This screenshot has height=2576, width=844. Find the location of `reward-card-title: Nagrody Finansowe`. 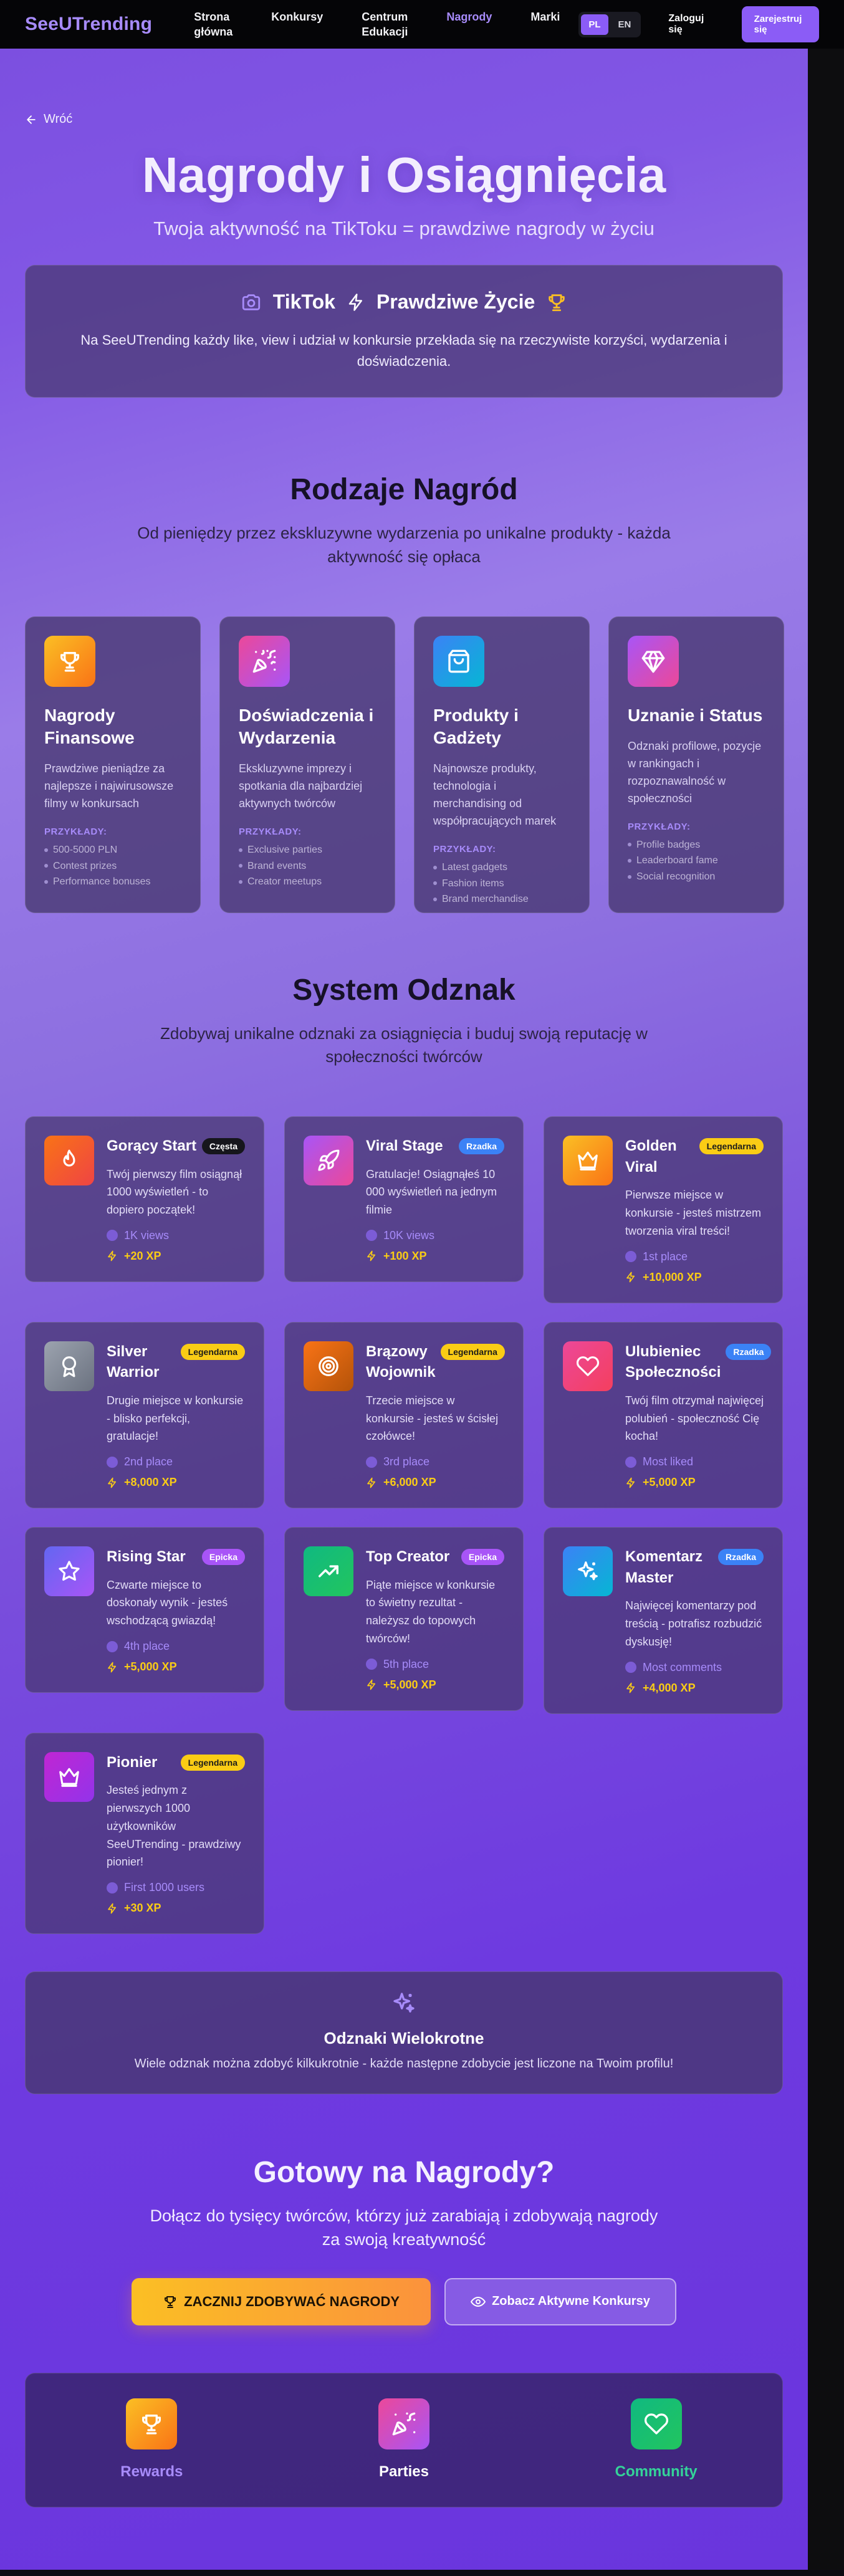

reward-card-title: Nagrody Finansowe is located at coordinates (89, 726).